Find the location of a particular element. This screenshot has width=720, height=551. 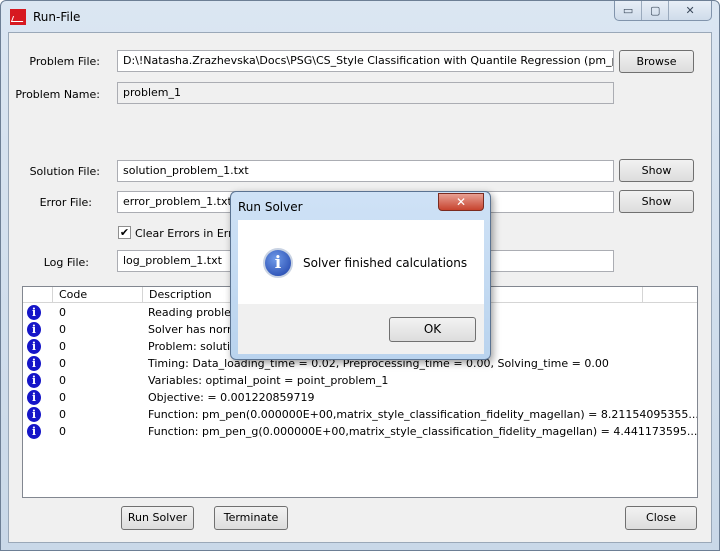

close-window-button: ✕ is located at coordinates (690, 10).